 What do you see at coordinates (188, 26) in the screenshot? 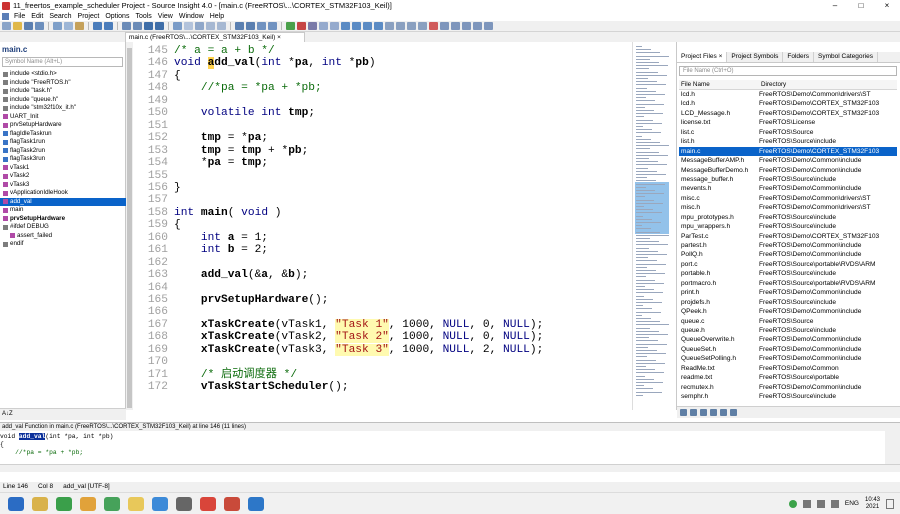
I see `jump-icon` at bounding box center [188, 26].